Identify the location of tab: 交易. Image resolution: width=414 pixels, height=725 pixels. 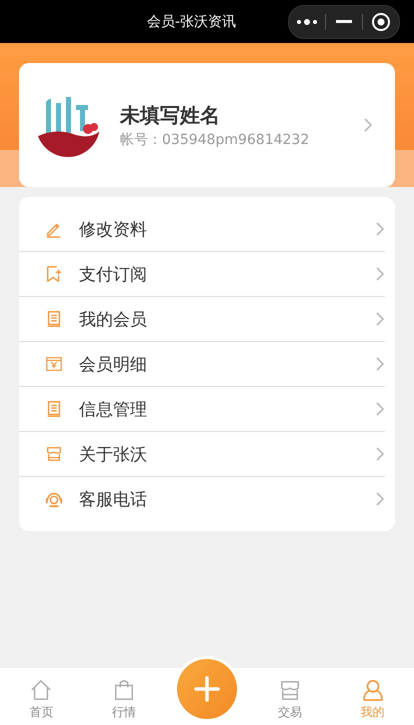
(290, 696).